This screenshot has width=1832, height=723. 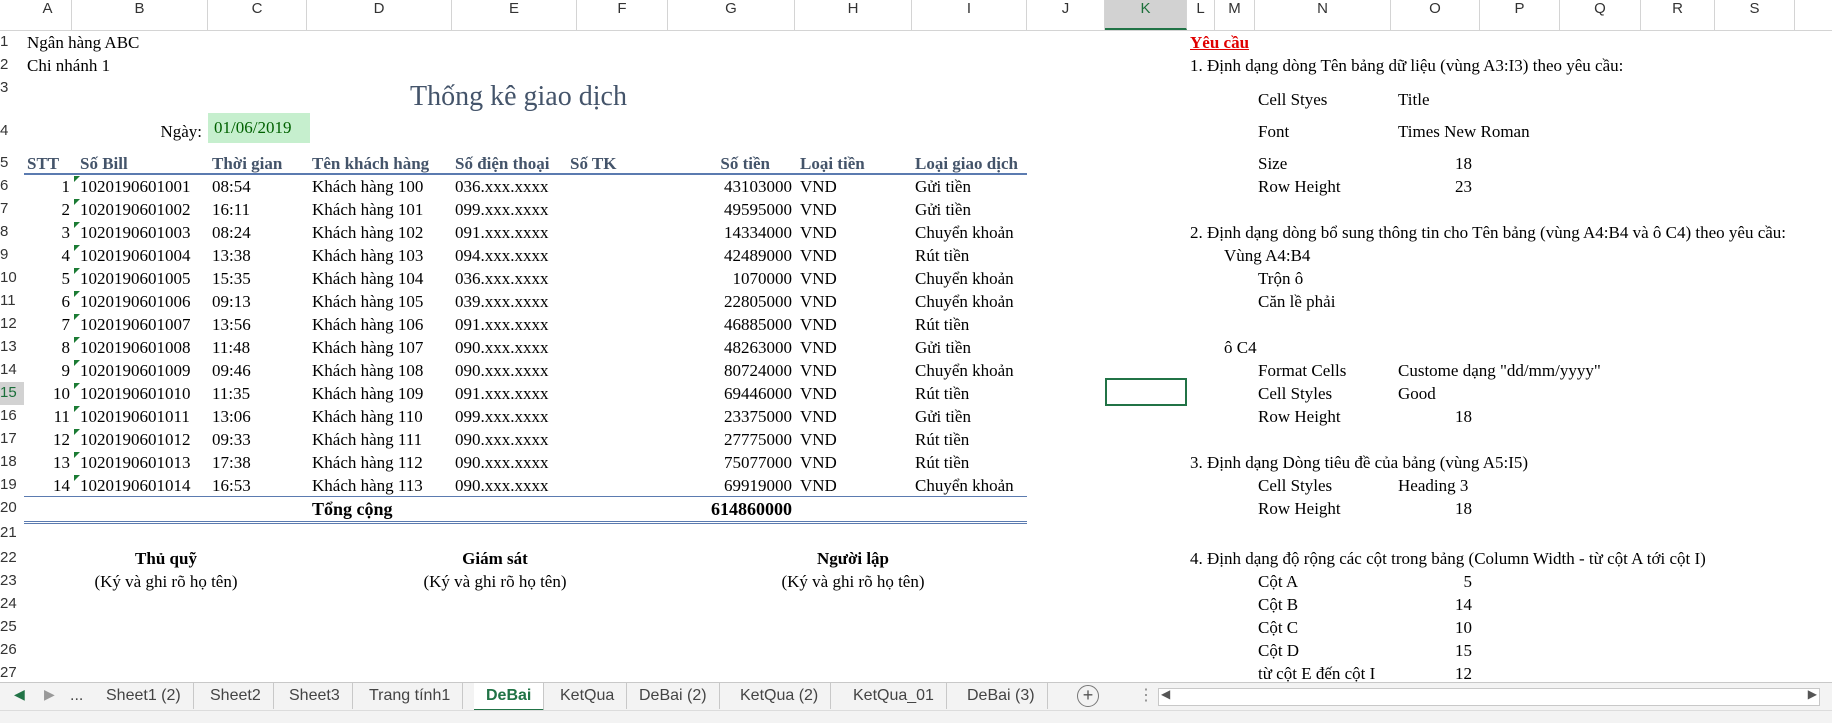 What do you see at coordinates (673, 696) in the screenshot?
I see `sheet-tab-debai-2: DeBai (2)` at bounding box center [673, 696].